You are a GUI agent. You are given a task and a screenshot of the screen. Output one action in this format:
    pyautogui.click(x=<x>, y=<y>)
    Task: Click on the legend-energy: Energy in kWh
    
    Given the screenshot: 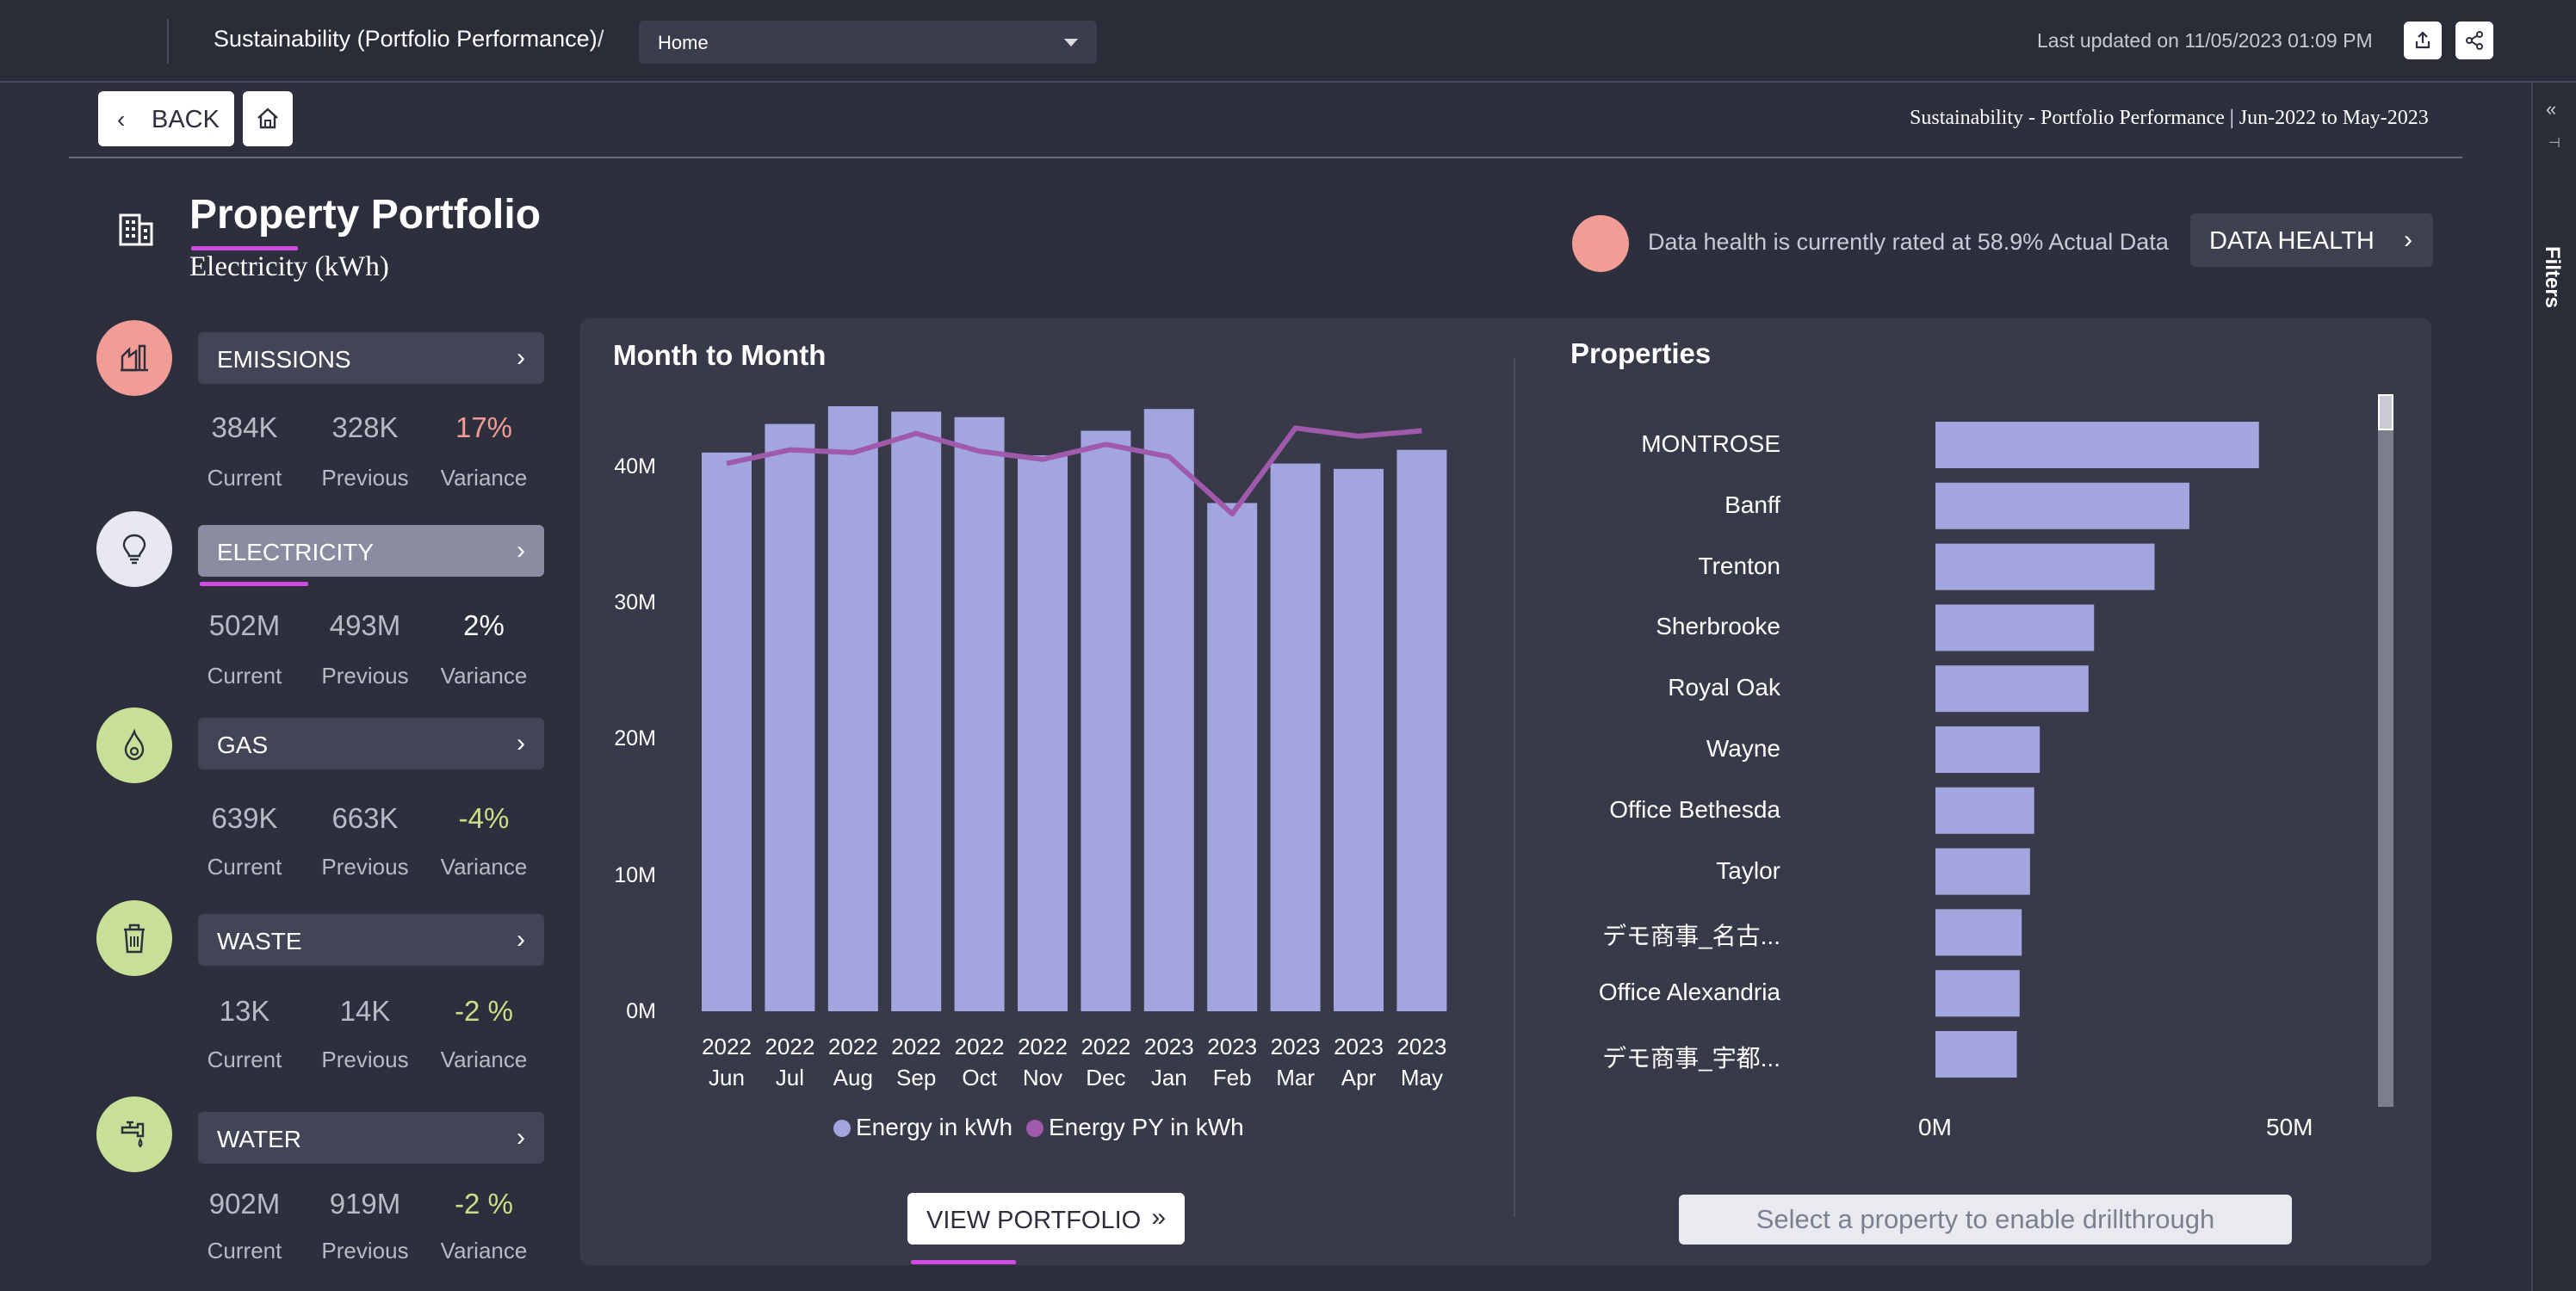 What is the action you would take?
    pyautogui.click(x=923, y=1127)
    